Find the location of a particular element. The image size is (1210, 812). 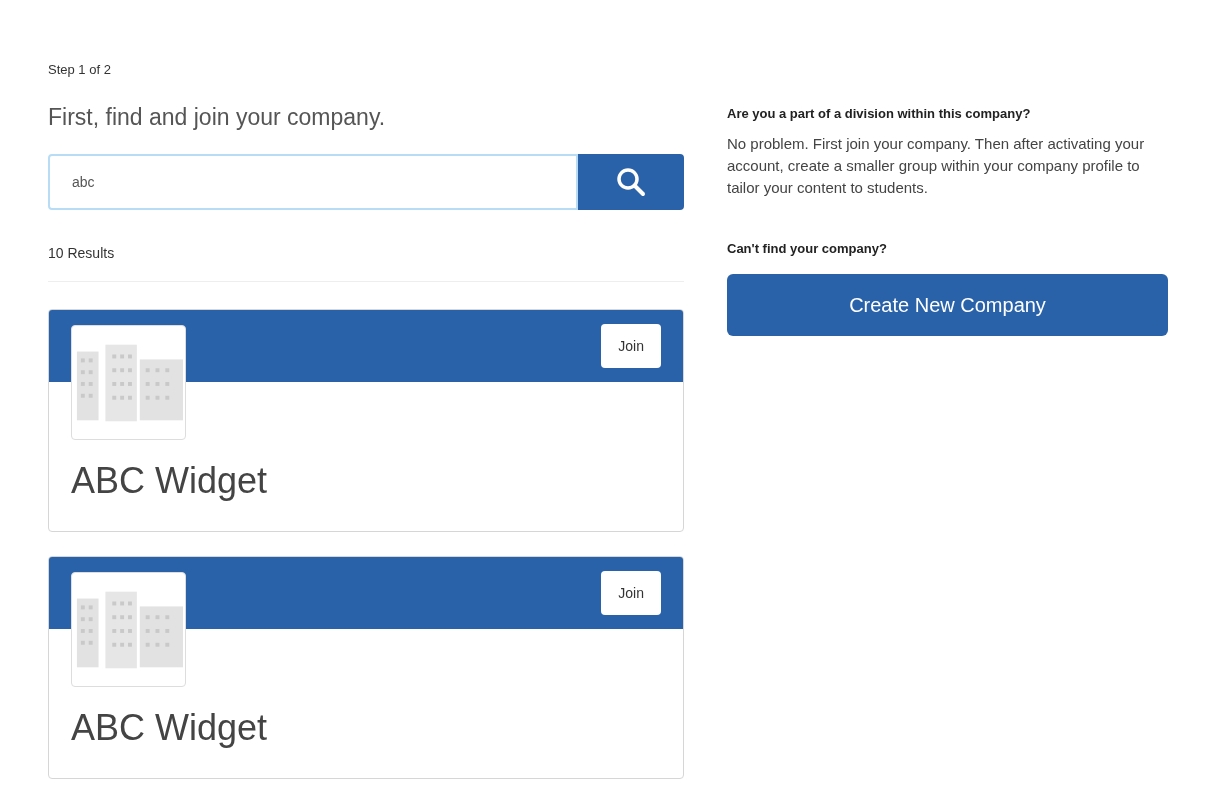

division-text: No problem. First join your company. Then after activating your account, create a smaller group within your company profile to tailor your content to students. is located at coordinates (936, 165).